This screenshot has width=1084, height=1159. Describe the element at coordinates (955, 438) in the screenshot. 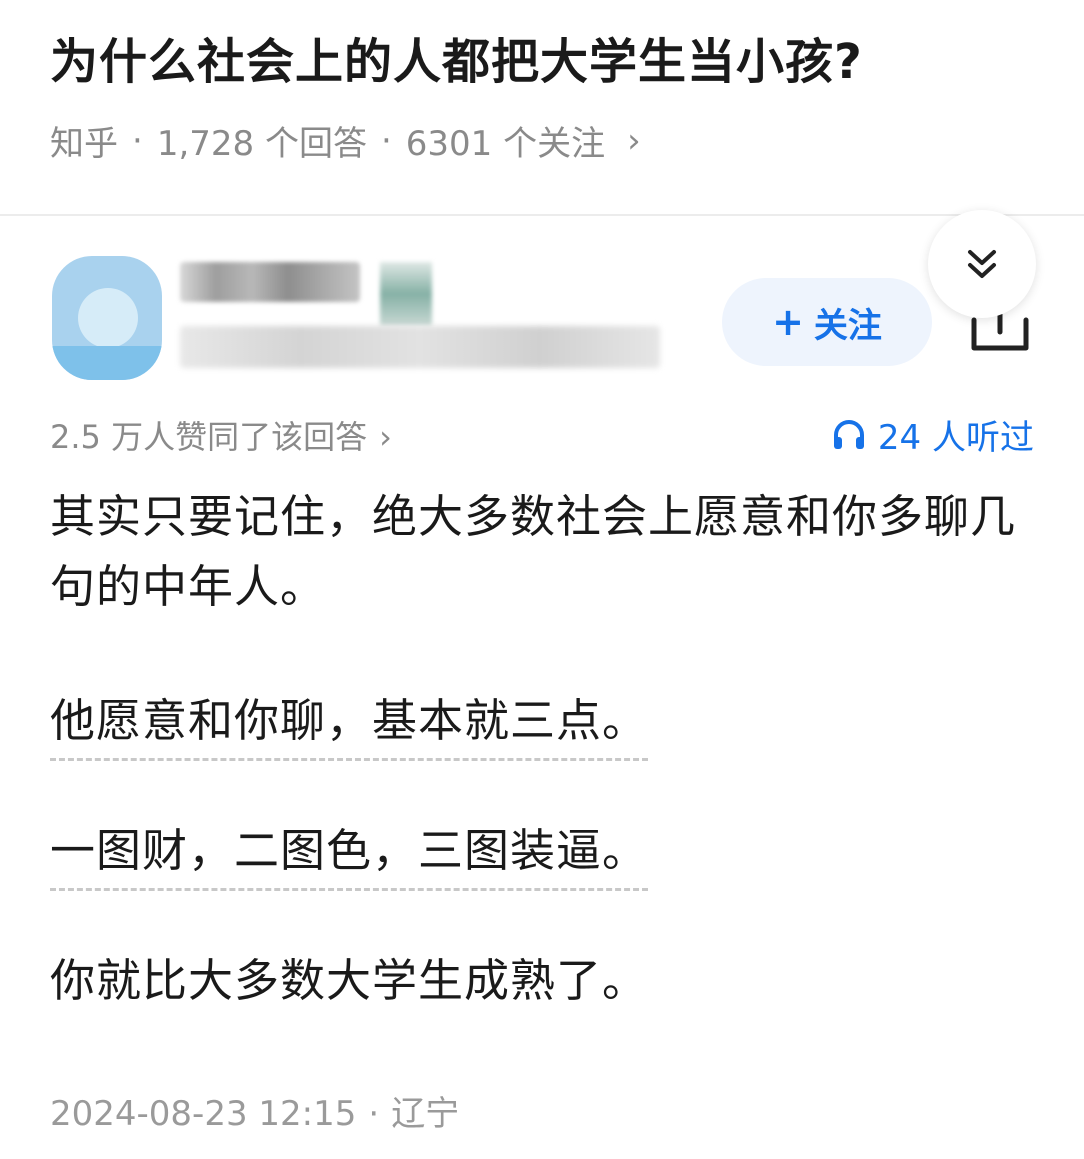

I see `listen-label: 24 人听过` at that location.